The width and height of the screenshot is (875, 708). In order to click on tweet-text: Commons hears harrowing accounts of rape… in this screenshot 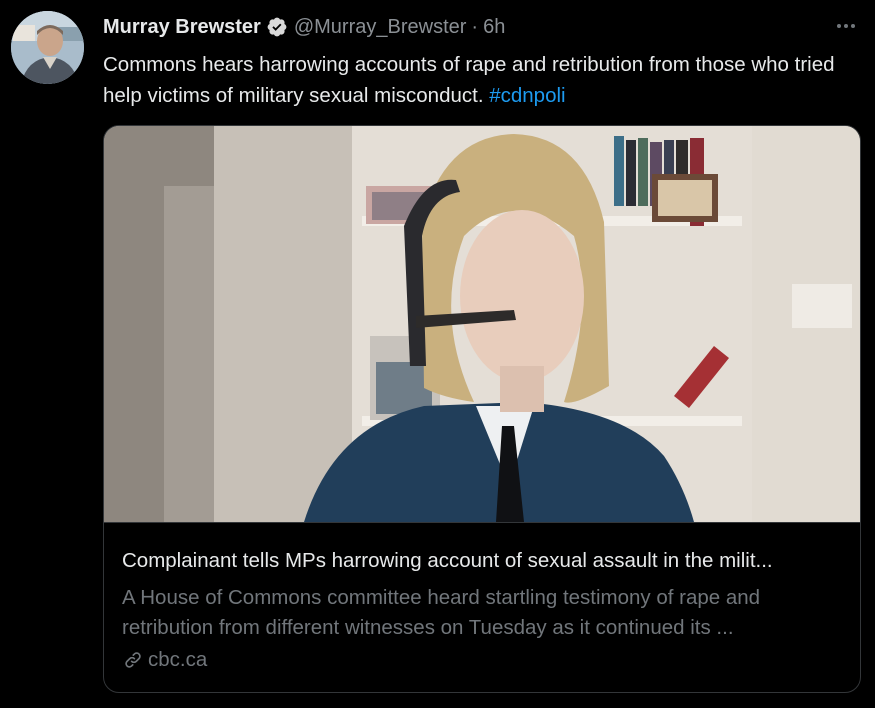, I will do `click(485, 80)`.